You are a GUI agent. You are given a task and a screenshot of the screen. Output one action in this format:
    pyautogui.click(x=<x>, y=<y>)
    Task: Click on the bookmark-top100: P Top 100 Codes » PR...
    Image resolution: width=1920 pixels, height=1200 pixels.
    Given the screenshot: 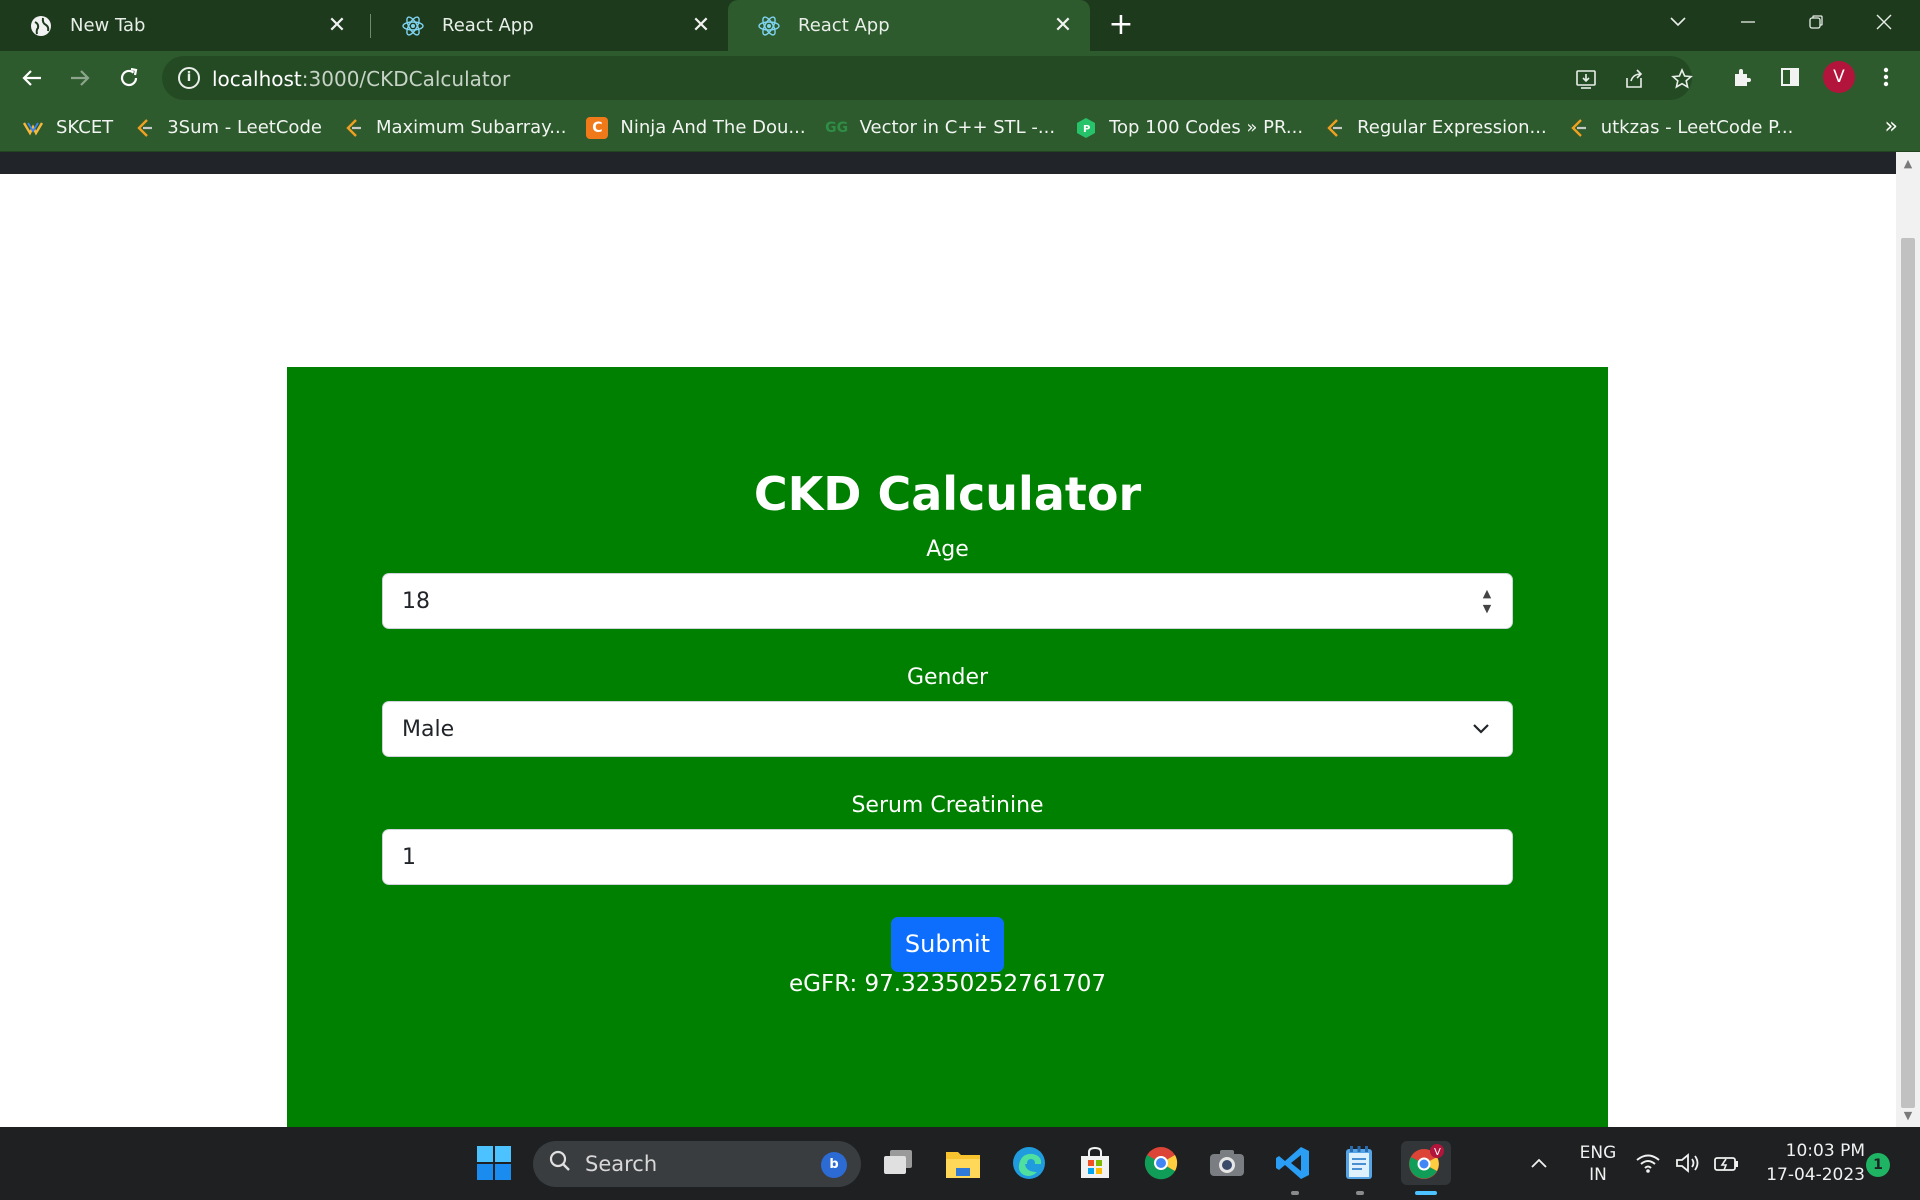 What is the action you would take?
    pyautogui.click(x=1189, y=128)
    